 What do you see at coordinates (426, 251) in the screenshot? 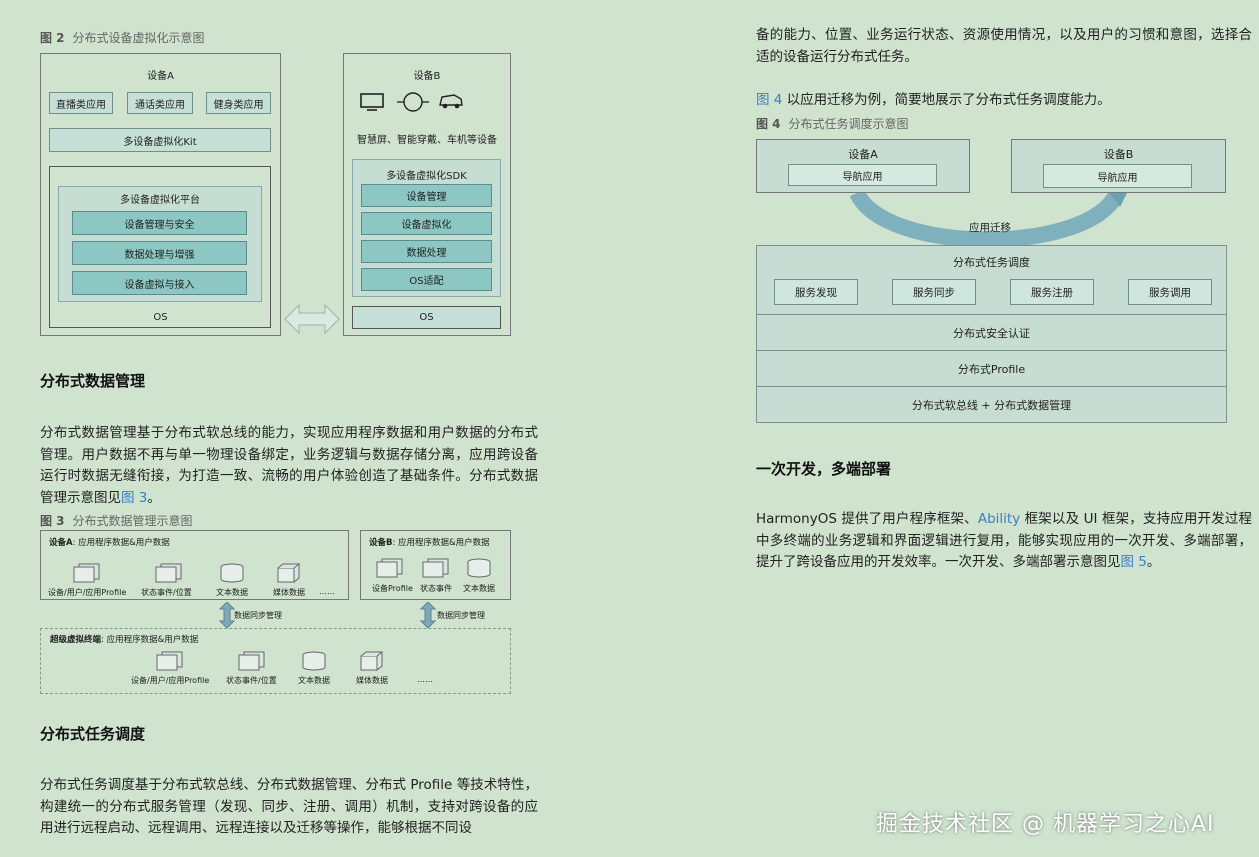
I see `fig2-sdk-module: 数据处理` at bounding box center [426, 251].